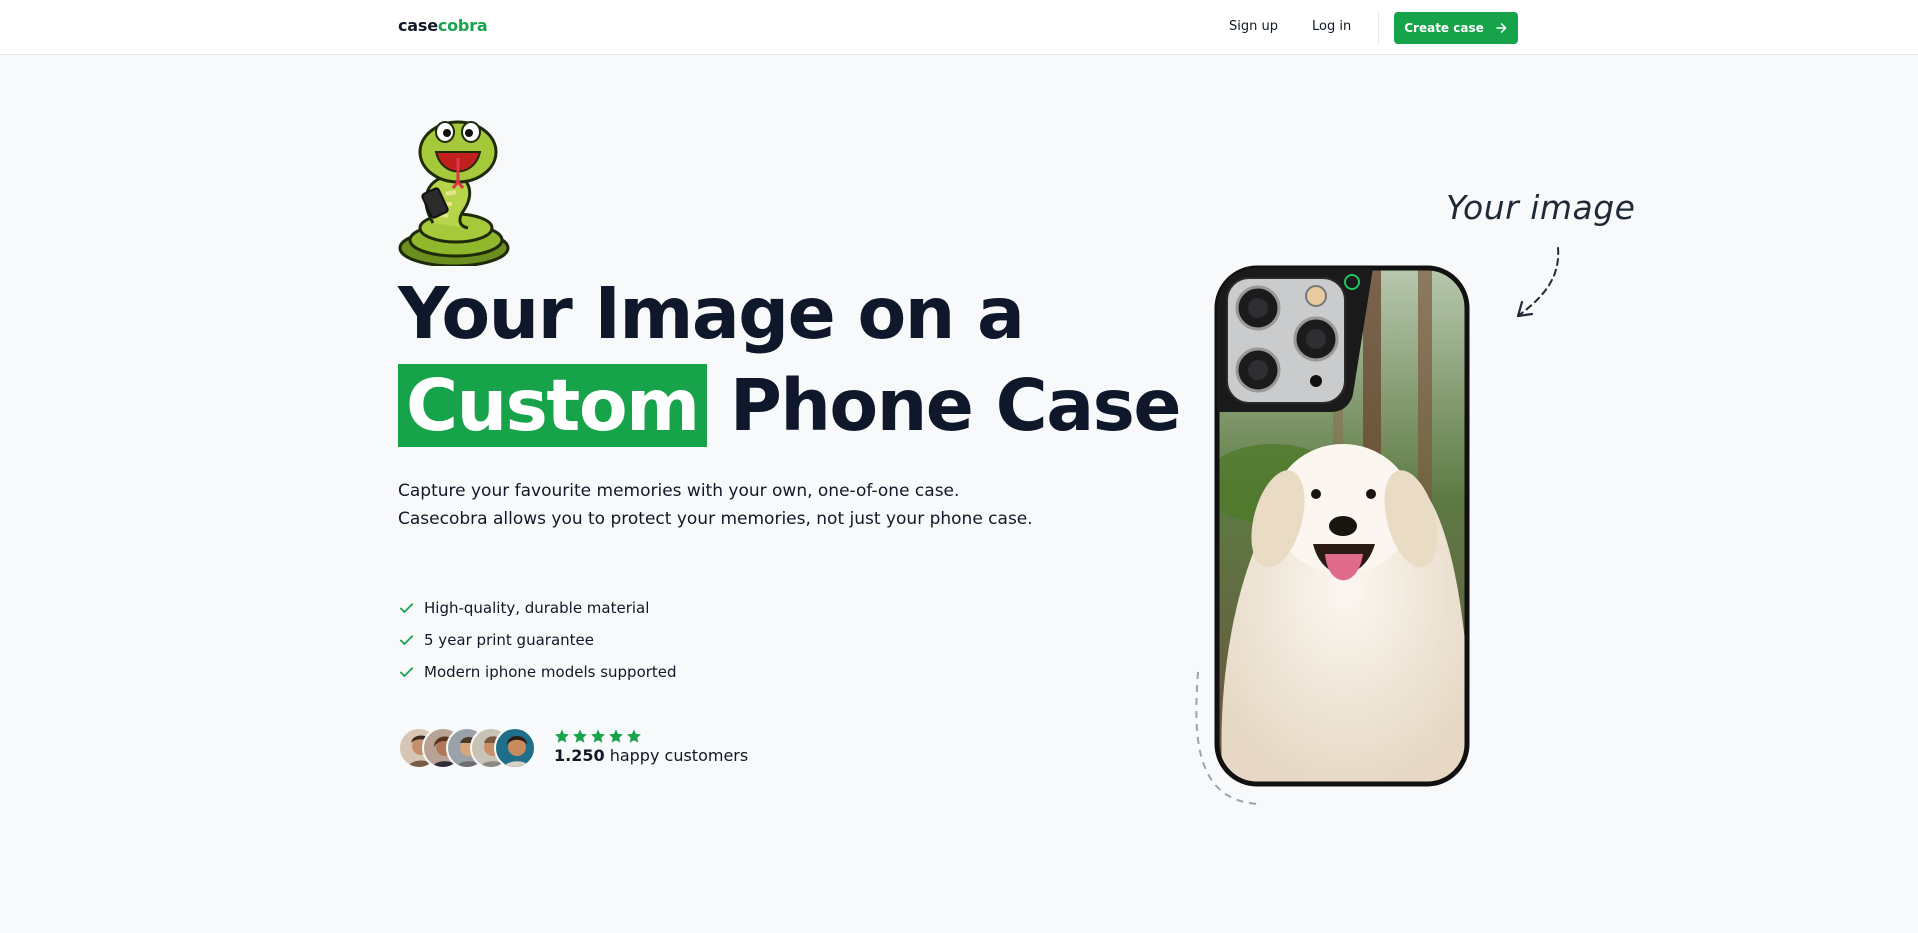 This screenshot has height=933, width=1918. Describe the element at coordinates (579, 755) in the screenshot. I see `customers-count: 1.250` at that location.